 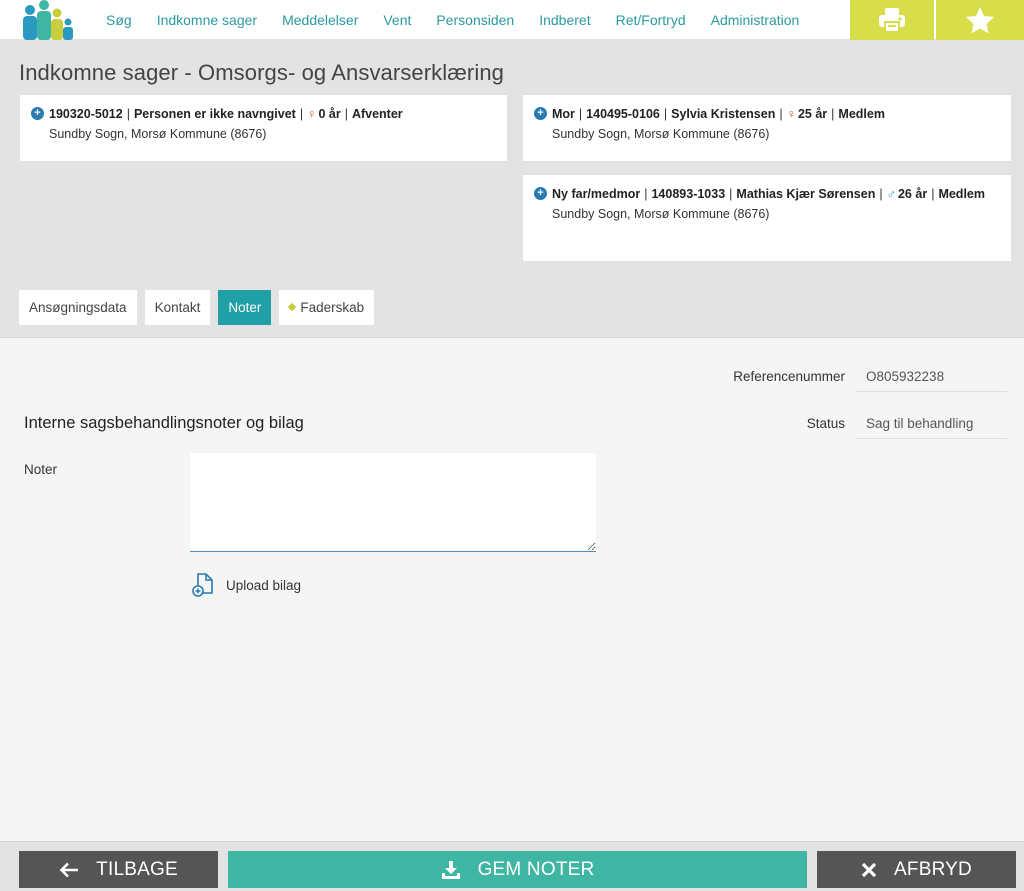 I want to click on person-status: Afventer, so click(x=377, y=114).